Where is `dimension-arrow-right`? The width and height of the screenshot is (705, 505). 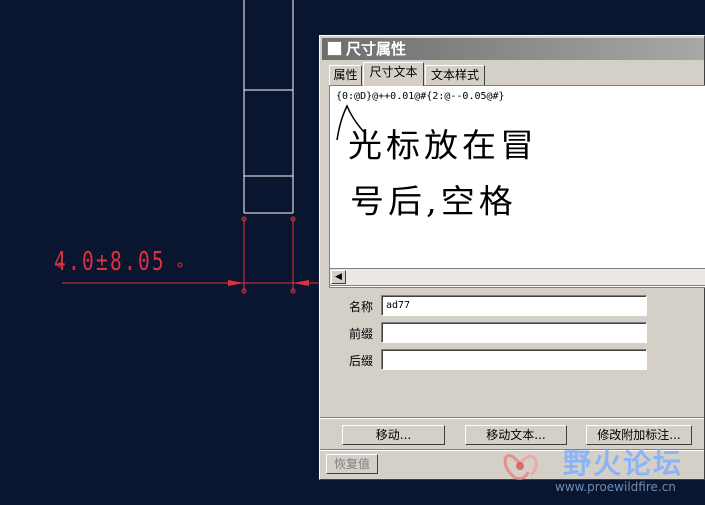 dimension-arrow-right is located at coordinates (301, 283).